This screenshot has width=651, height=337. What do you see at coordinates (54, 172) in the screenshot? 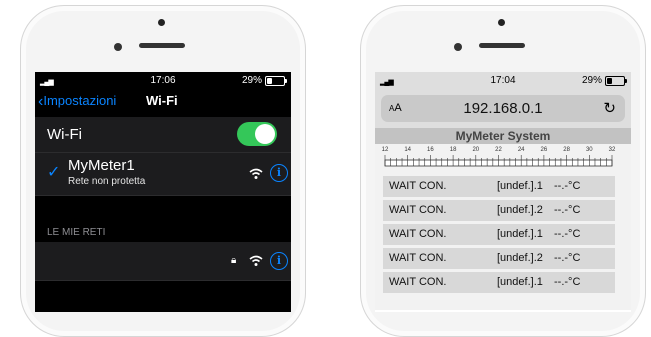
I see `checkmark-icon: ✓` at bounding box center [54, 172].